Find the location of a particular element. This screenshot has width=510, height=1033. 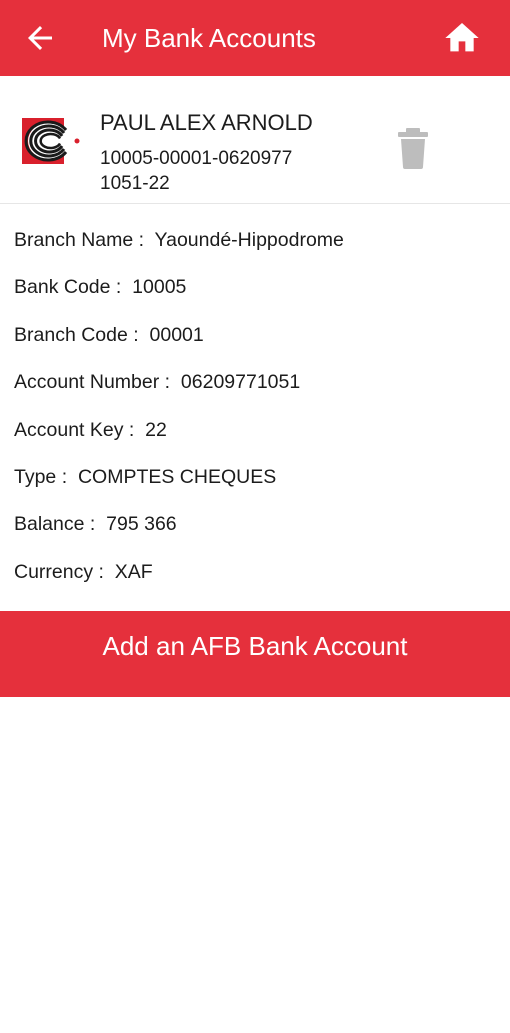

account-holder-name: PAUL ALEX ARNOLD is located at coordinates (206, 122).